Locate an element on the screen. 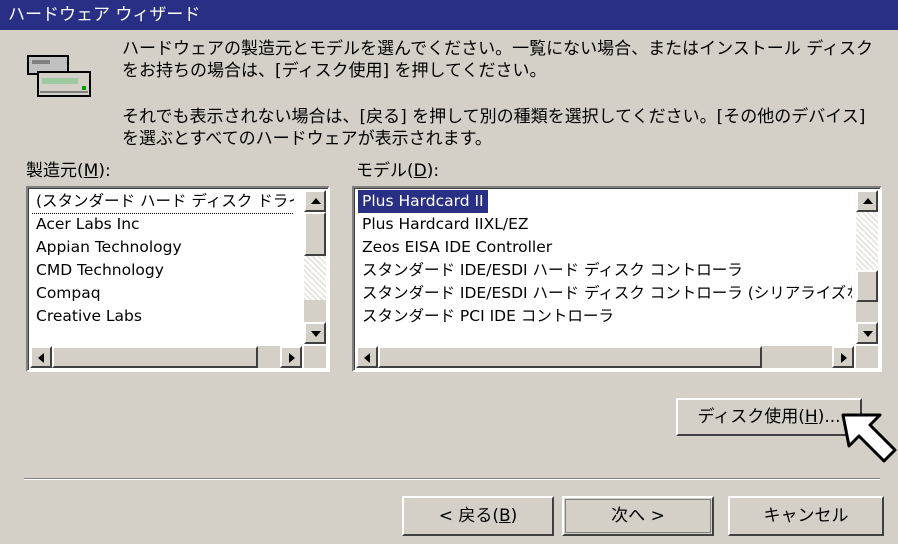 Image resolution: width=898 pixels, height=544 pixels. model-item: スタンダード IDE/ESDI ハード ディスク コントローラ is located at coordinates (605, 270).